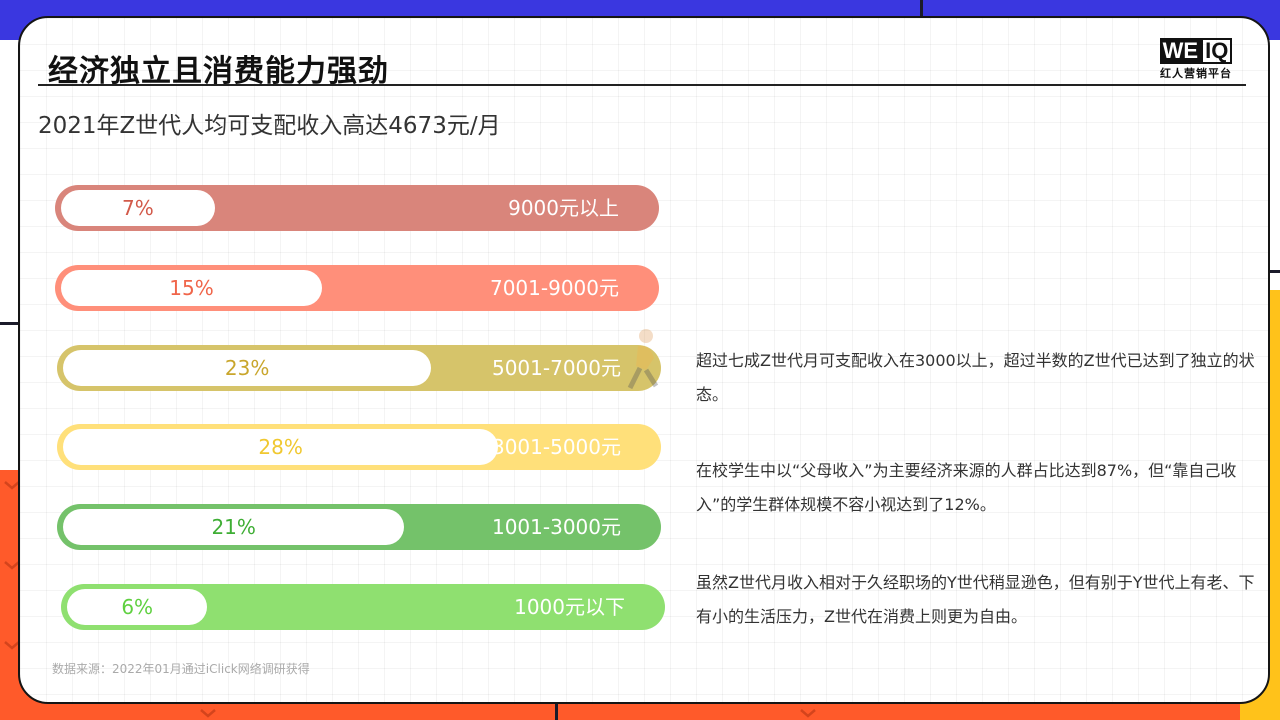 This screenshot has height=720, width=1280. Describe the element at coordinates (1196, 73) in the screenshot. I see `logo-subtitle: 红人营销平台` at that location.